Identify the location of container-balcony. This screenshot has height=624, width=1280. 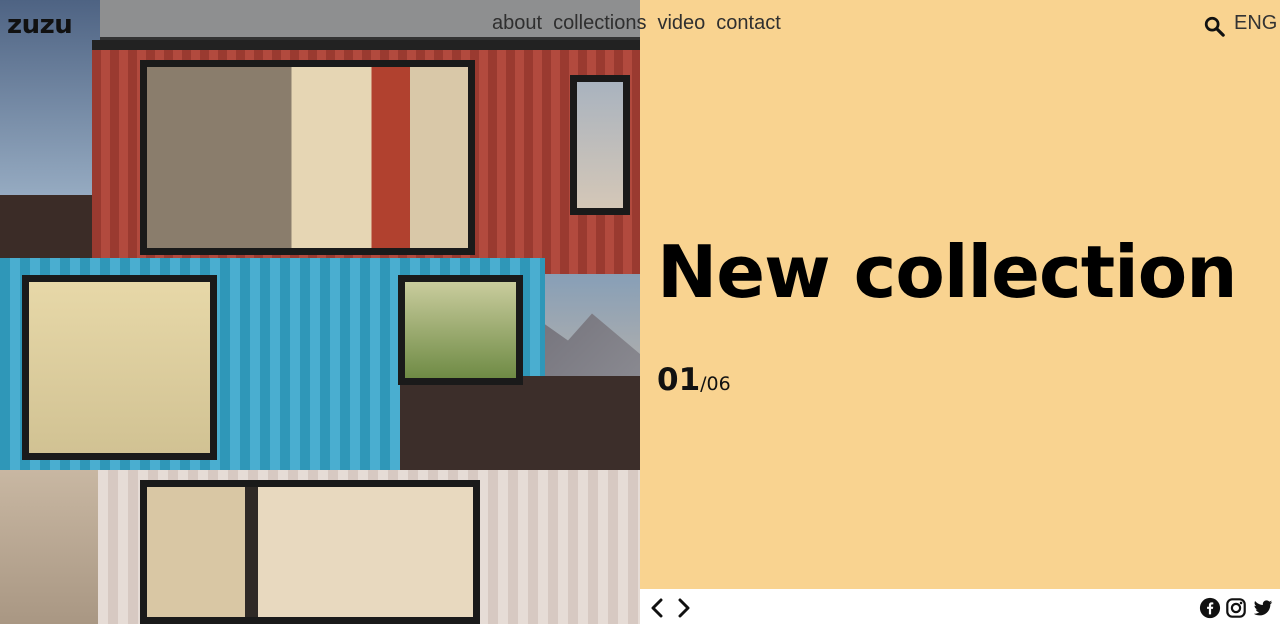
(520, 423).